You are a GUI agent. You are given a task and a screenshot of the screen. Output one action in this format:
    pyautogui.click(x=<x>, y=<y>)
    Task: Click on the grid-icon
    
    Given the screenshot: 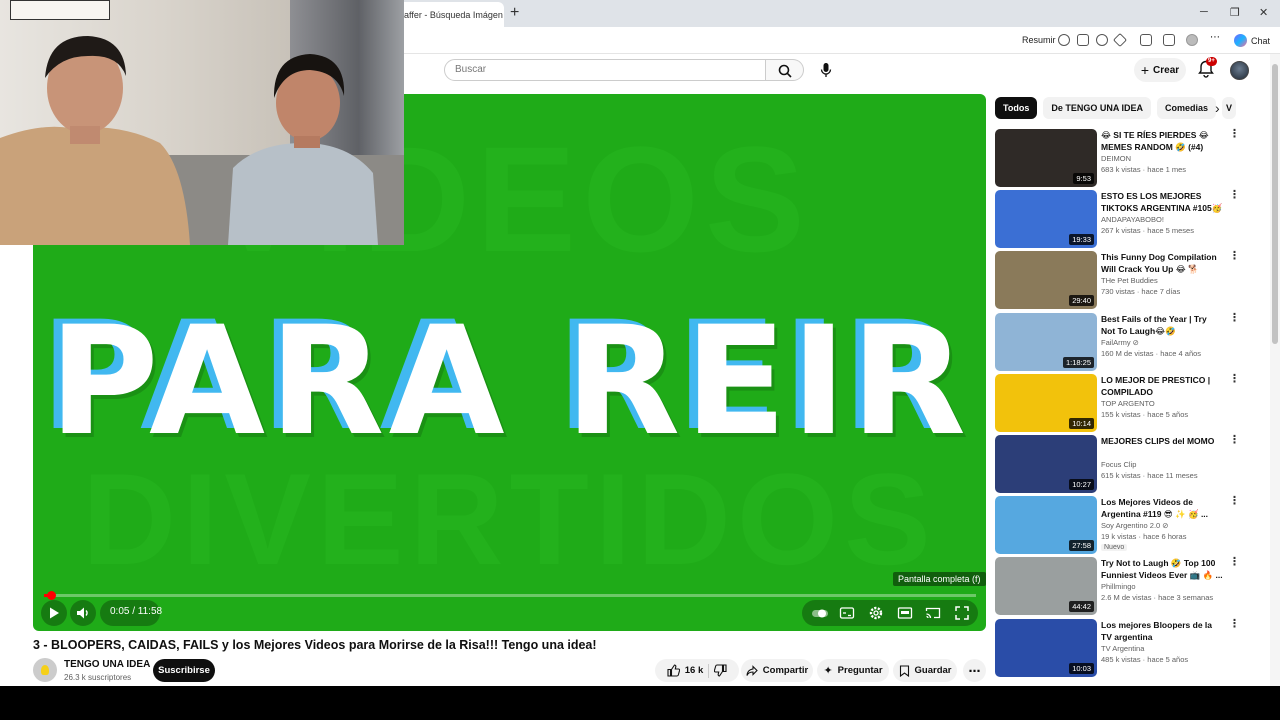 What is the action you would take?
    pyautogui.click(x=1083, y=40)
    